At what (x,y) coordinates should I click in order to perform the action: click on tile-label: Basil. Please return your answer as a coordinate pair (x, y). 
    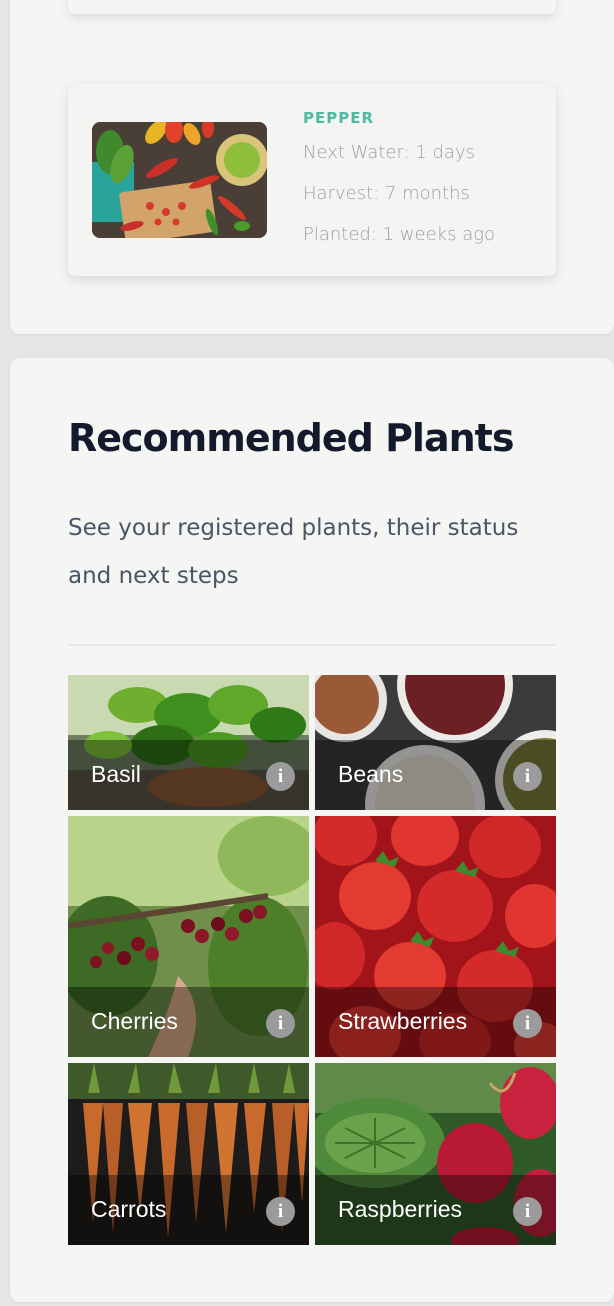
    Looking at the image, I should click on (116, 774).